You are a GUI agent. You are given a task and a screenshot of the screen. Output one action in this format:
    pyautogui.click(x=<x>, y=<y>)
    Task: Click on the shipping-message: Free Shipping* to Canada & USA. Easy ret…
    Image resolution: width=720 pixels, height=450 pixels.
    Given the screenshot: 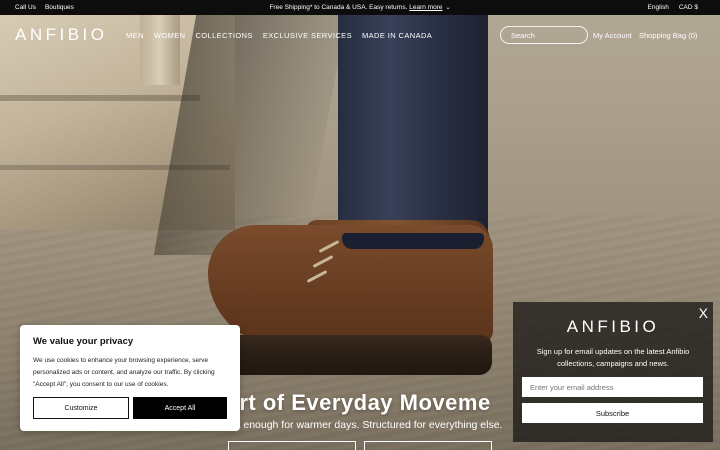 What is the action you would take?
    pyautogui.click(x=360, y=7)
    